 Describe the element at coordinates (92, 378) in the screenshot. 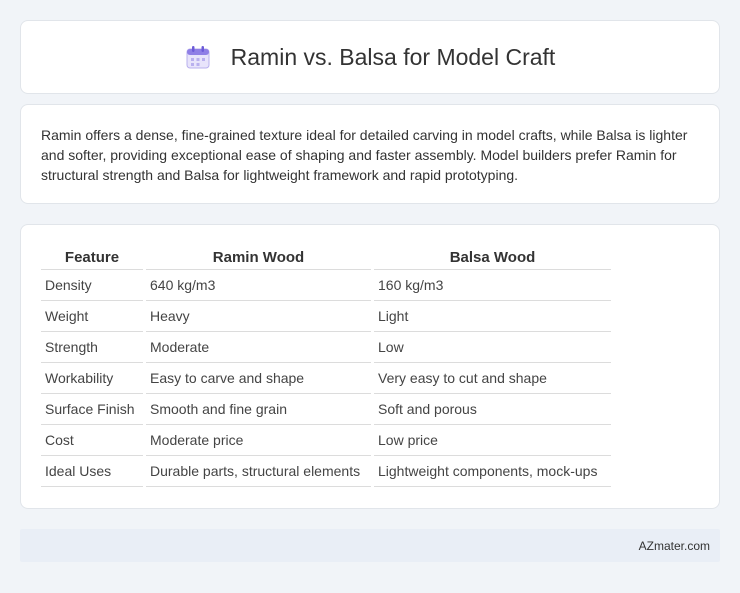

I see `feature-cell: Workability` at that location.